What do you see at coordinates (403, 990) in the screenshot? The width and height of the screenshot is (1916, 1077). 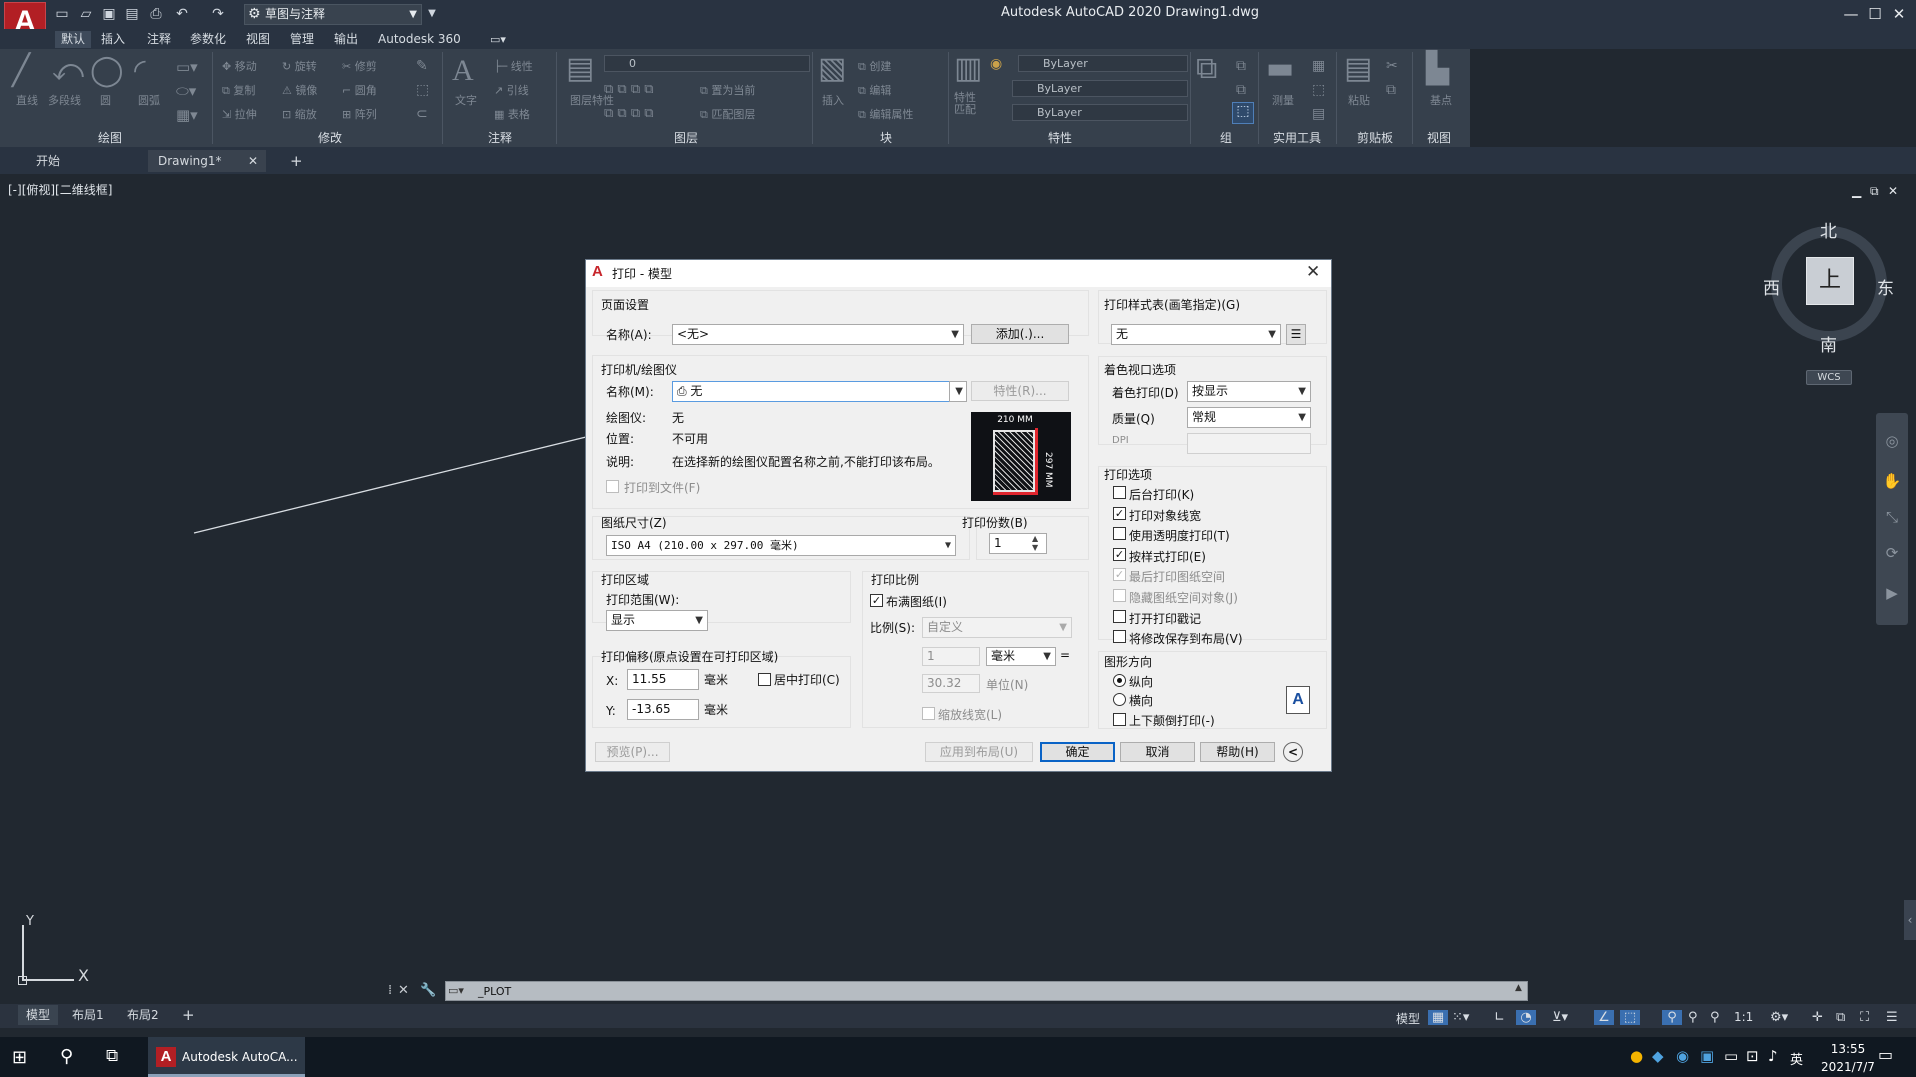 I see `command-close-icon: ✕` at bounding box center [403, 990].